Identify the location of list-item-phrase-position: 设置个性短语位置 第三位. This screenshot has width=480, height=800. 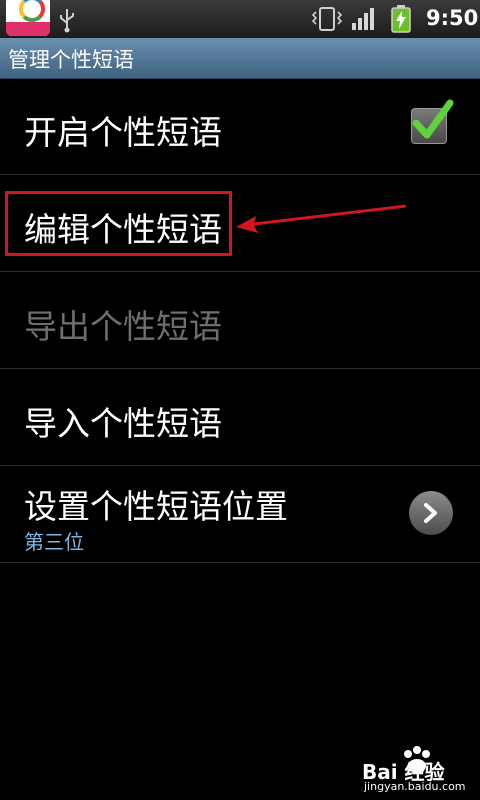
(240, 514).